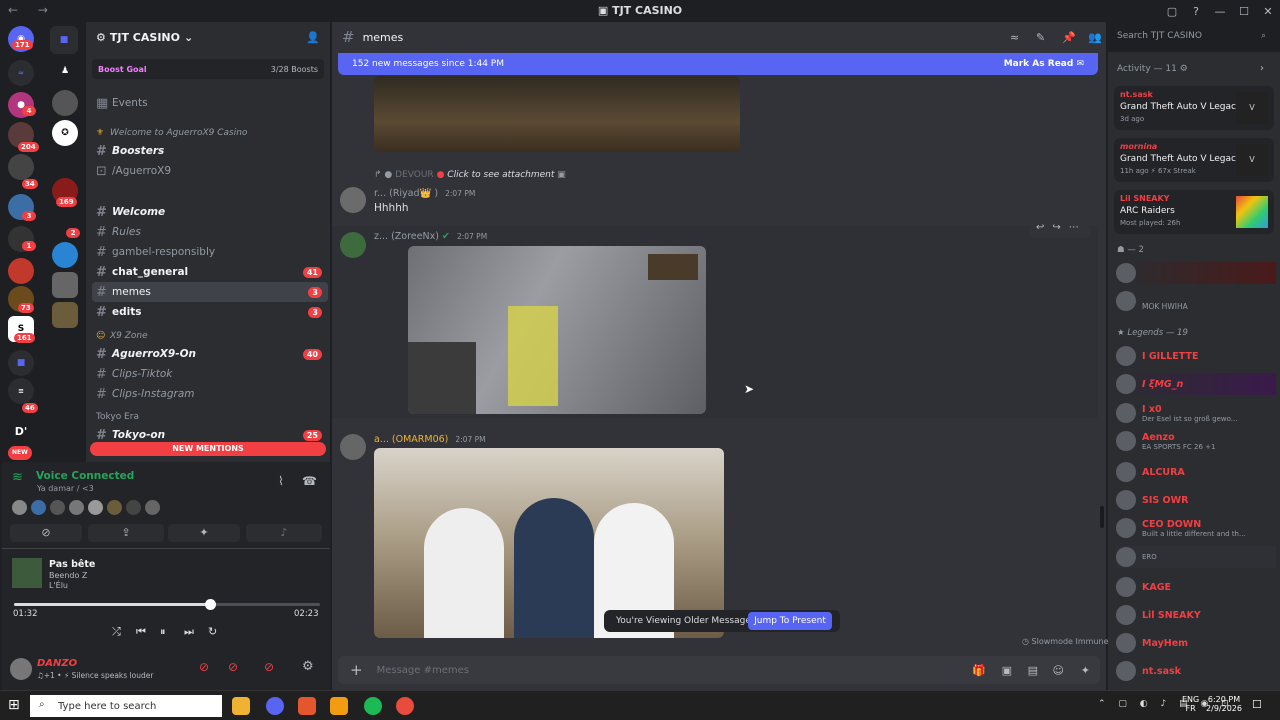 This screenshot has height=720, width=1280. Describe the element at coordinates (210, 212) in the screenshot. I see `channel-welcome: # Welcome` at that location.